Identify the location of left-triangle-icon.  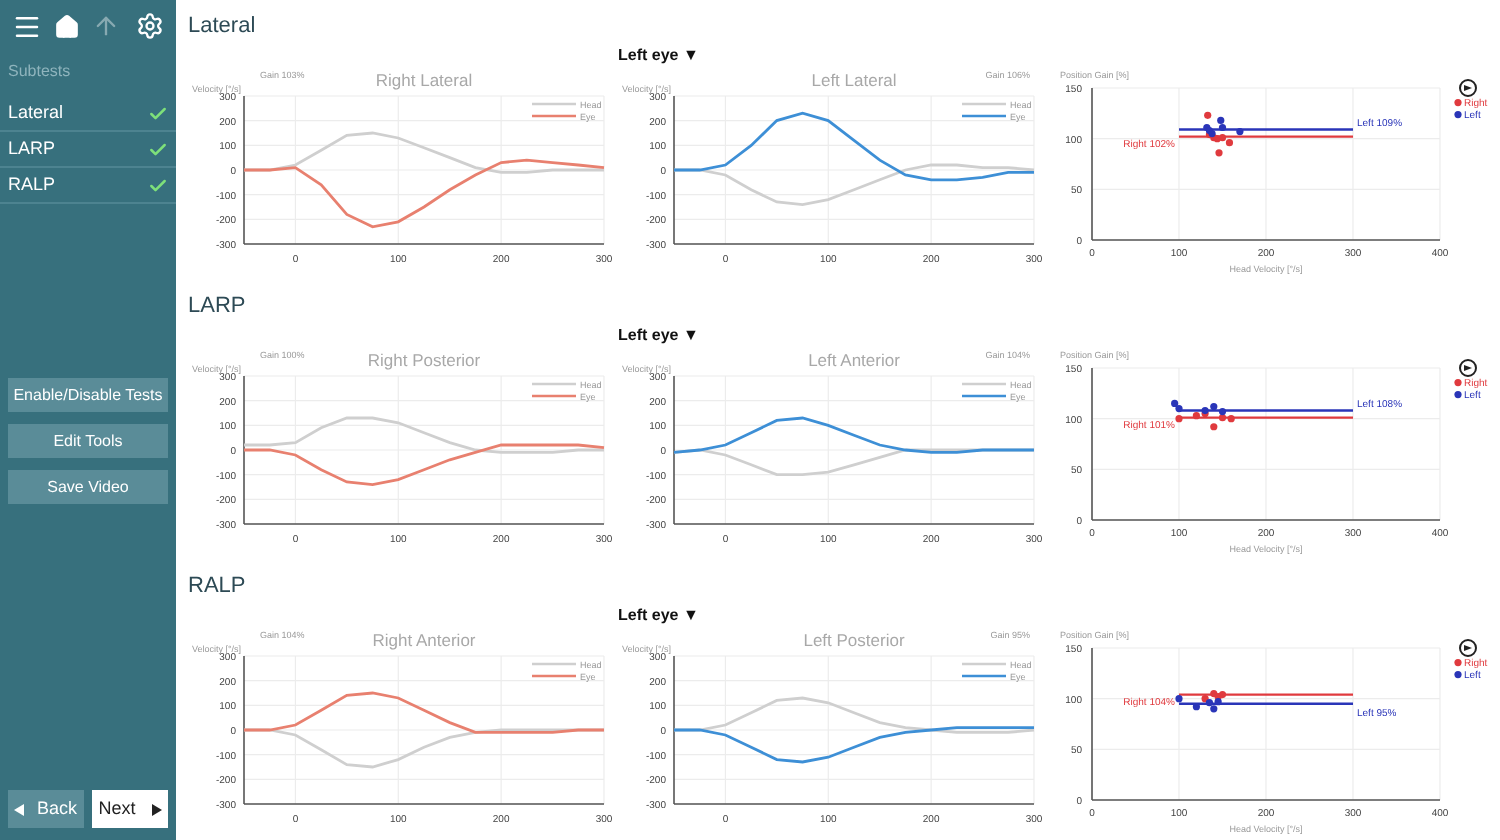
(19, 809).